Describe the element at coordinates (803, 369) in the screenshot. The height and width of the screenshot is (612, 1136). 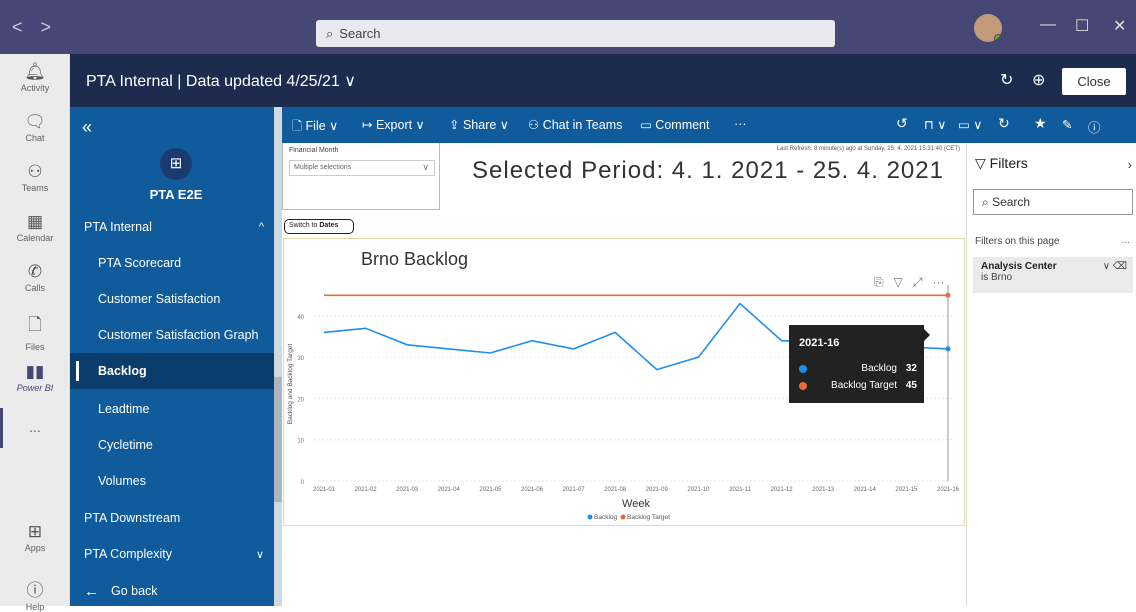
I see `backlog-color-dot` at that location.